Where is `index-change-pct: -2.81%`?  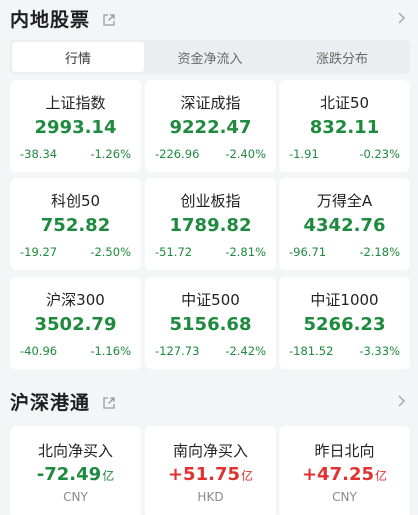 index-change-pct: -2.81% is located at coordinates (245, 252).